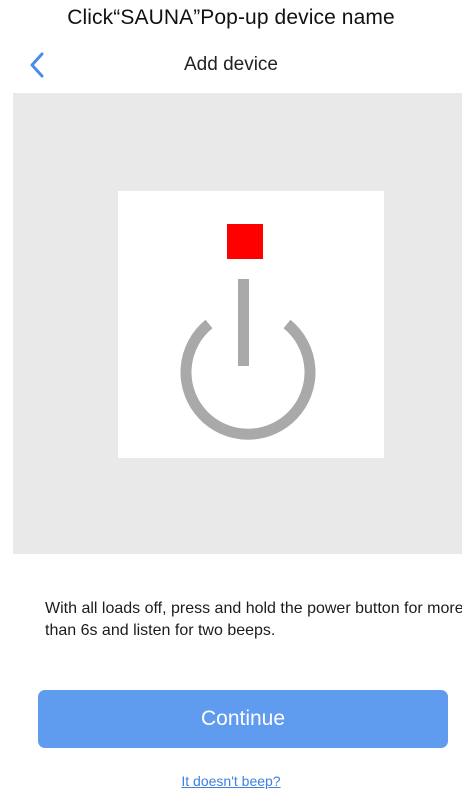  I want to click on power-button-icon, so click(248, 332).